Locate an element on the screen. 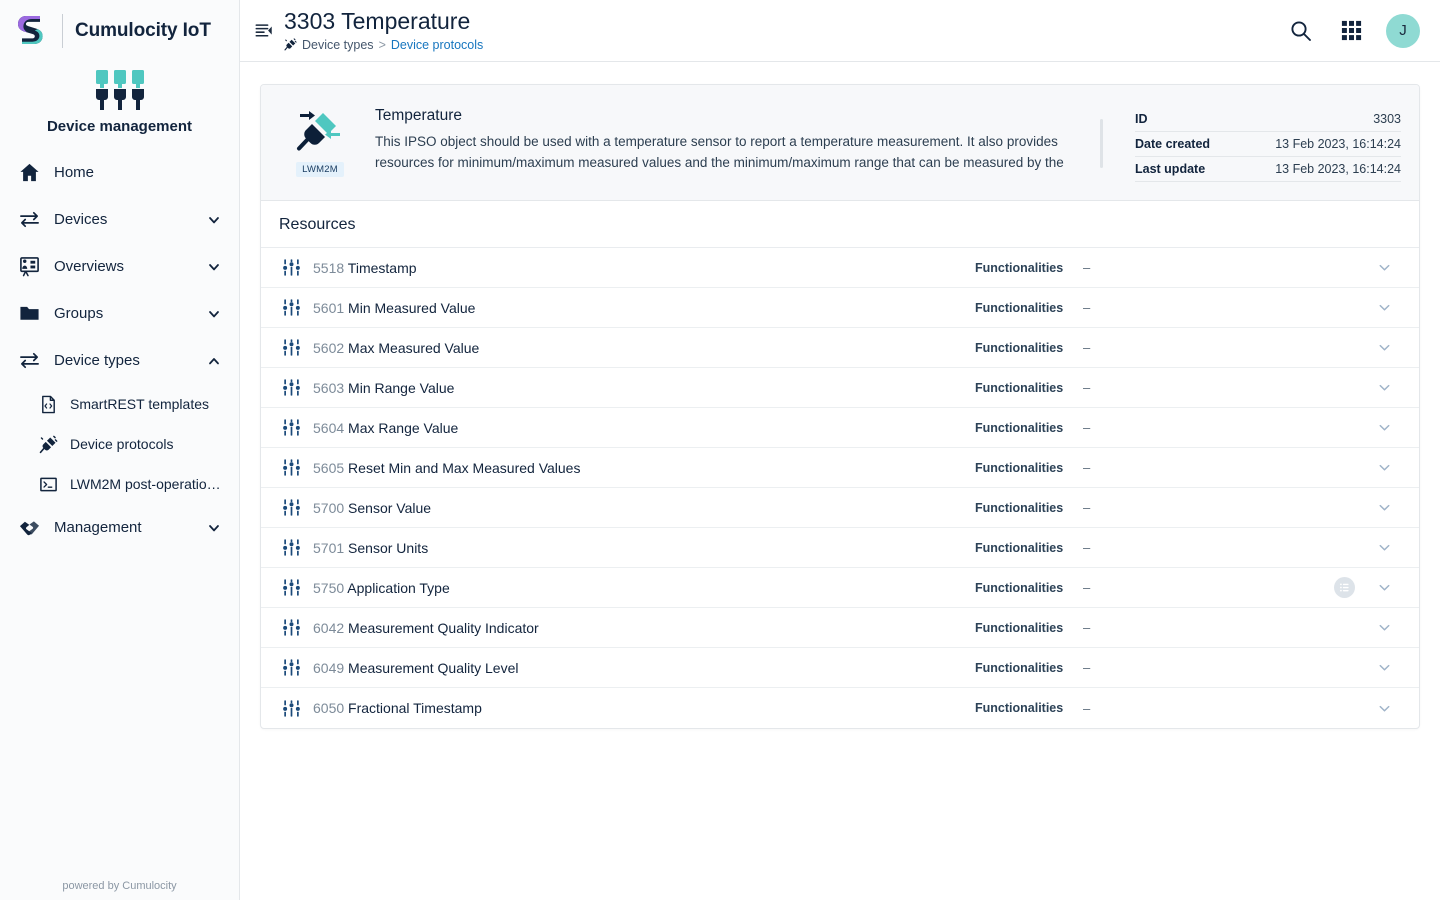 This screenshot has height=900, width=1440. resource-name: 5700 Sensor Value is located at coordinates (372, 508).